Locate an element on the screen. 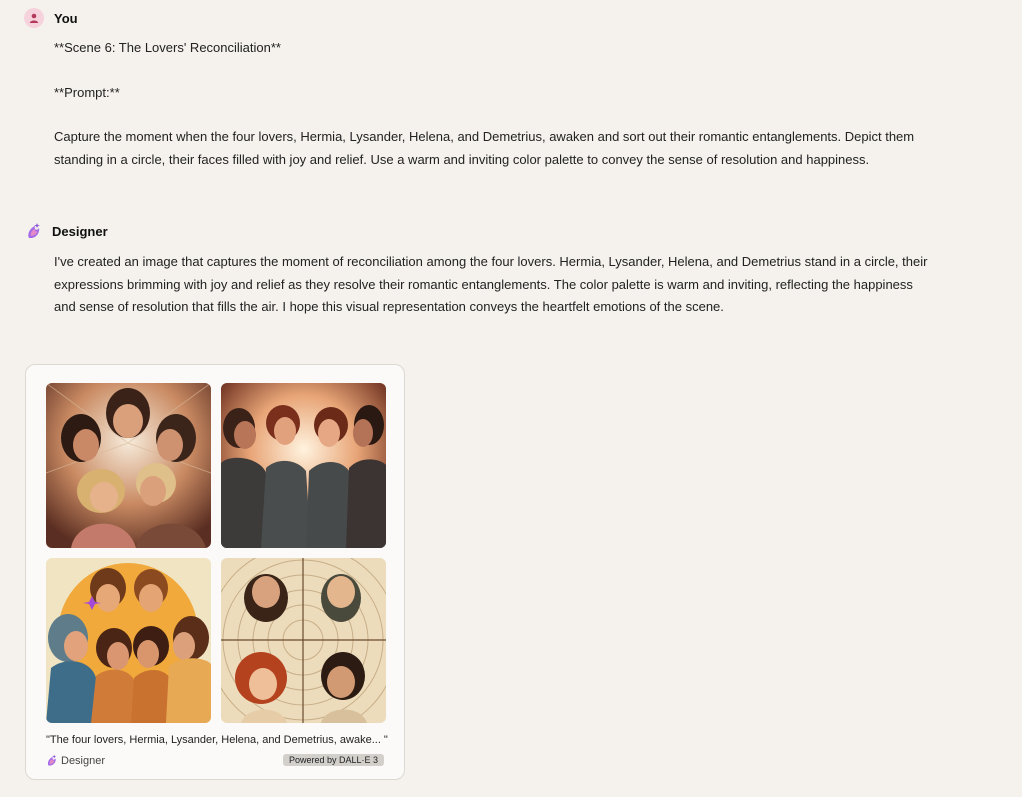 The width and height of the screenshot is (1022, 797). designer-message-header: Designer is located at coordinates (67, 231).